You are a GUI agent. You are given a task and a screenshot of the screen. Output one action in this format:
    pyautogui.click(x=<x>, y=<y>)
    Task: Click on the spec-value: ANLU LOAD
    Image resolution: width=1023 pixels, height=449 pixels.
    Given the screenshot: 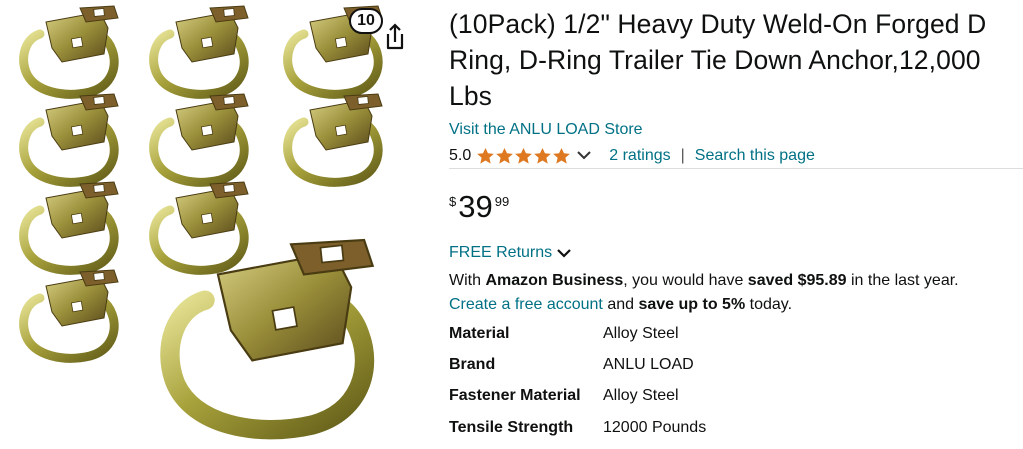 What is the action you would take?
    pyautogui.click(x=648, y=364)
    